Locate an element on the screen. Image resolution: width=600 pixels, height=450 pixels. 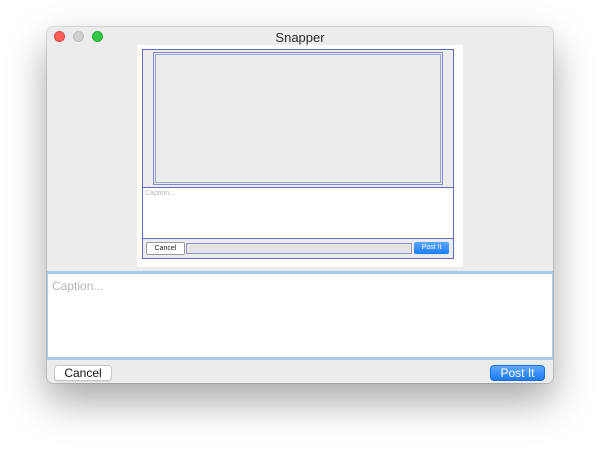
preview-image-area is located at coordinates (298, 118).